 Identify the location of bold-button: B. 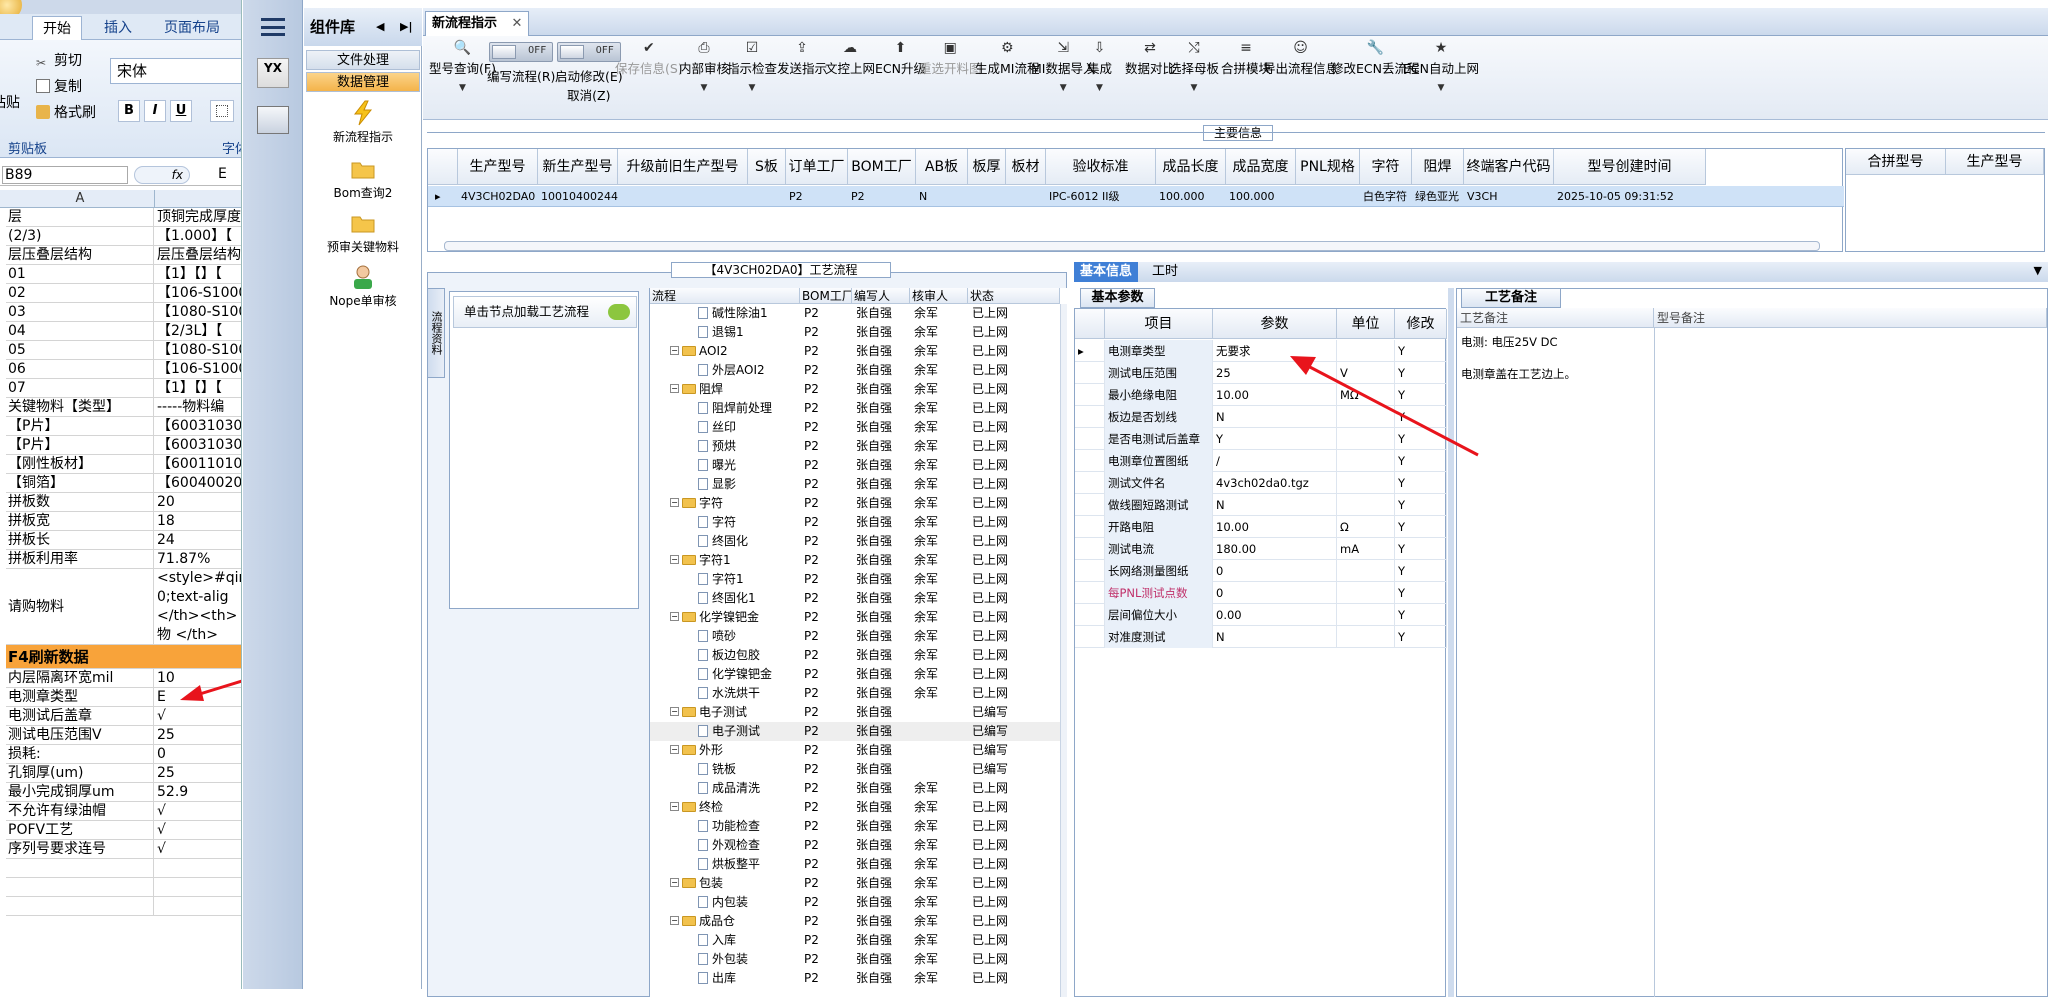
(129, 111).